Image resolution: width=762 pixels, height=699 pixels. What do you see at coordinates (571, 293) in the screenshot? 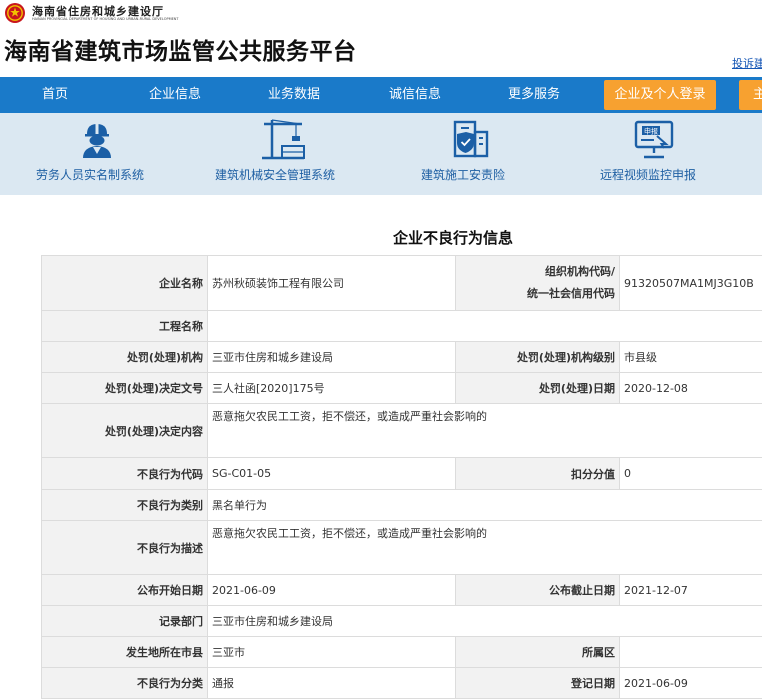
I see `org-code-label-line2: 统一社会信用代码` at bounding box center [571, 293].